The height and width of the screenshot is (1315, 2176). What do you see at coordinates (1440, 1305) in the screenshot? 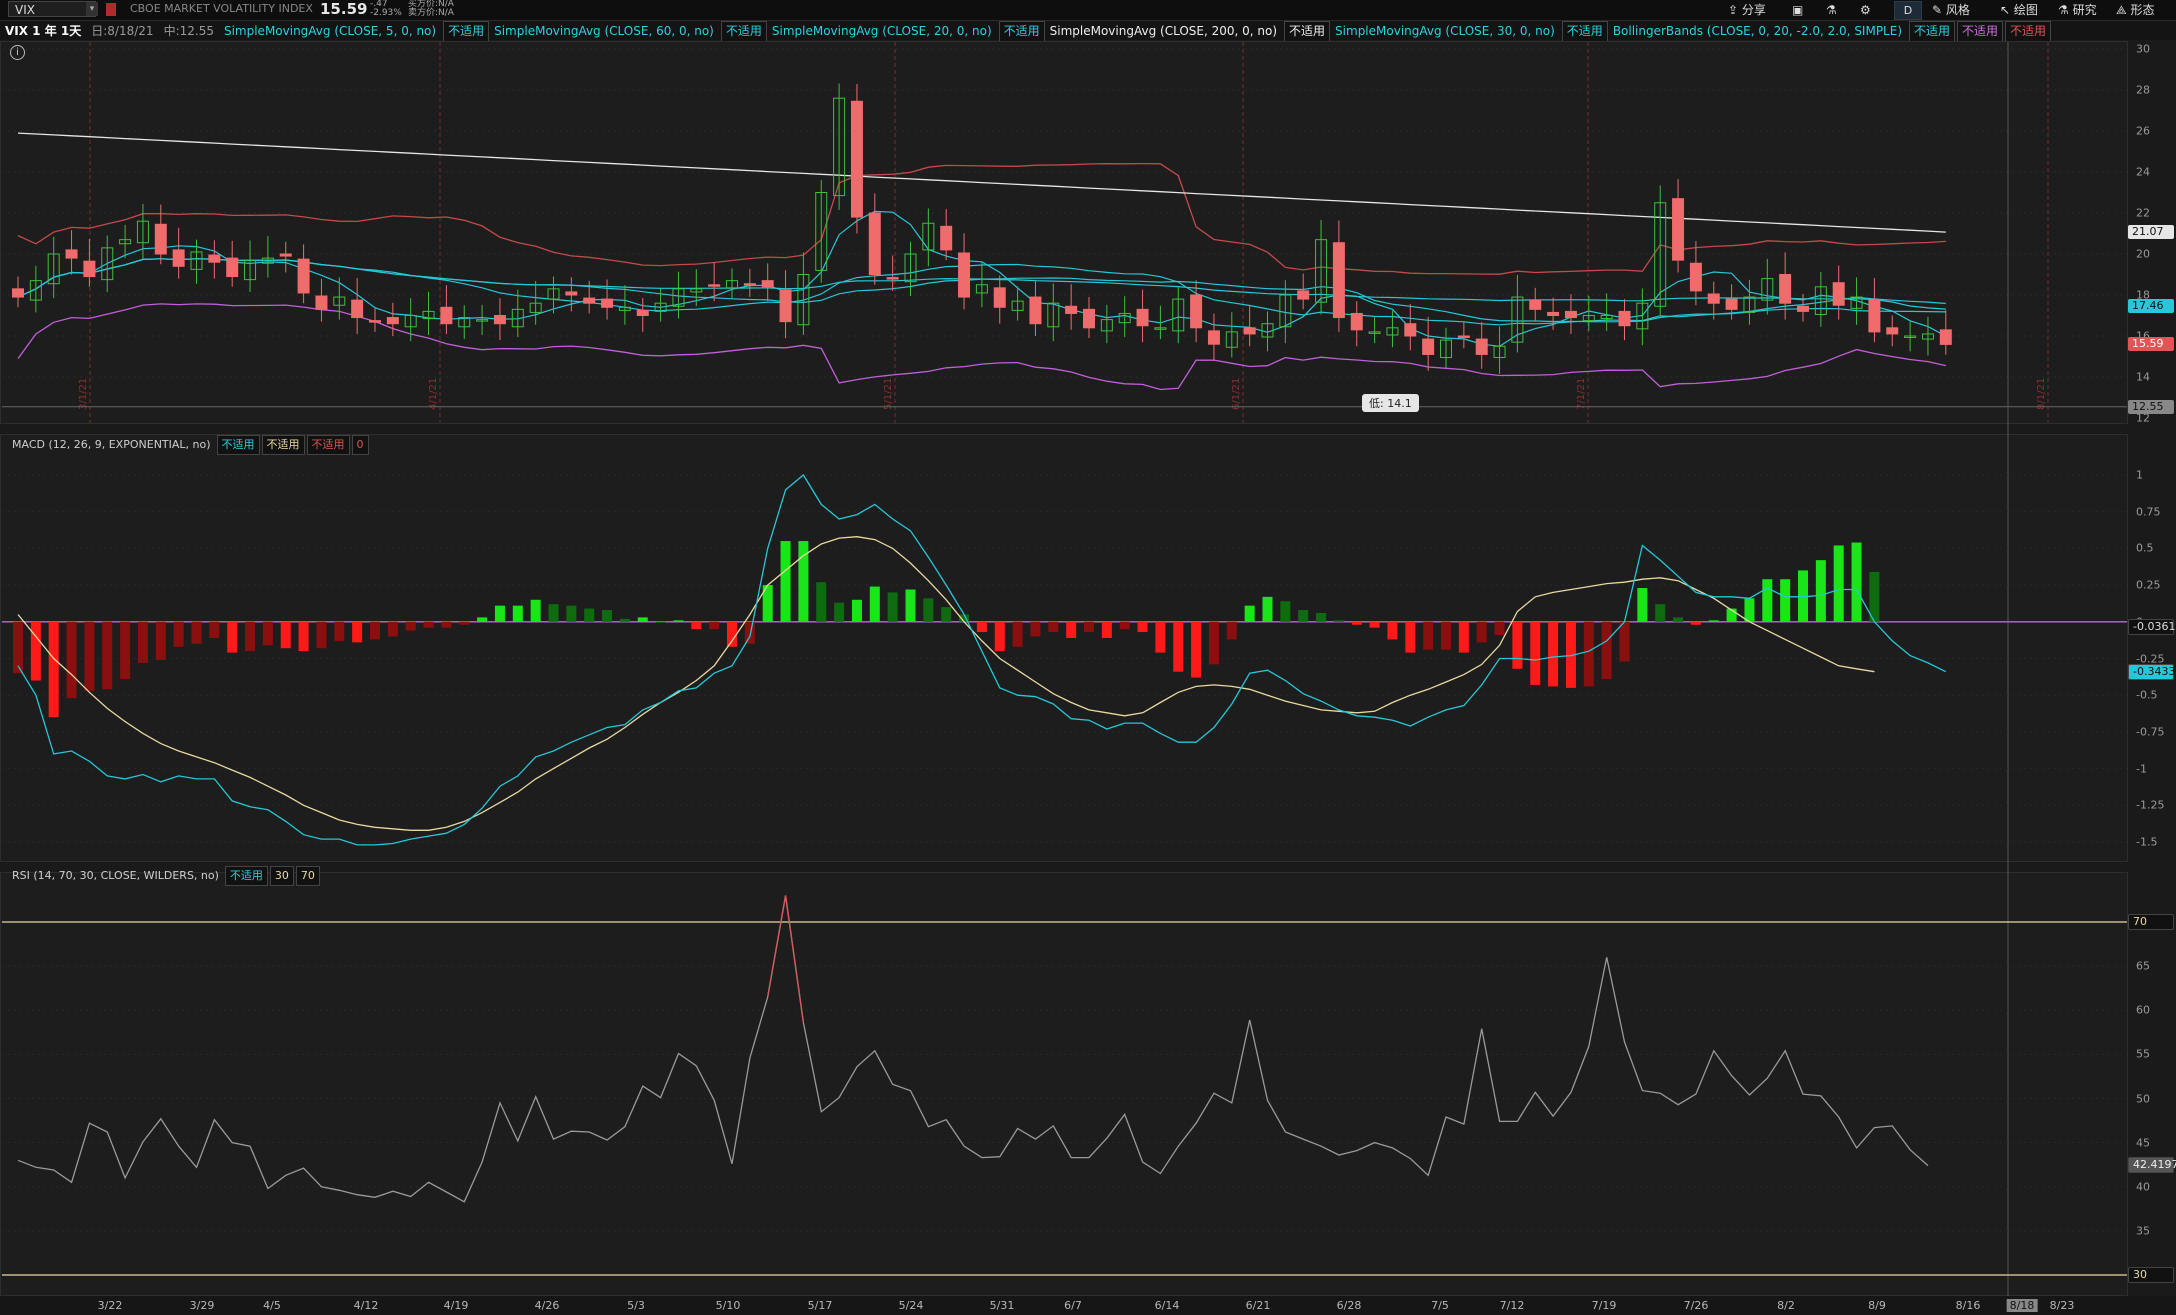
I see `date-tick: 7/5` at bounding box center [1440, 1305].